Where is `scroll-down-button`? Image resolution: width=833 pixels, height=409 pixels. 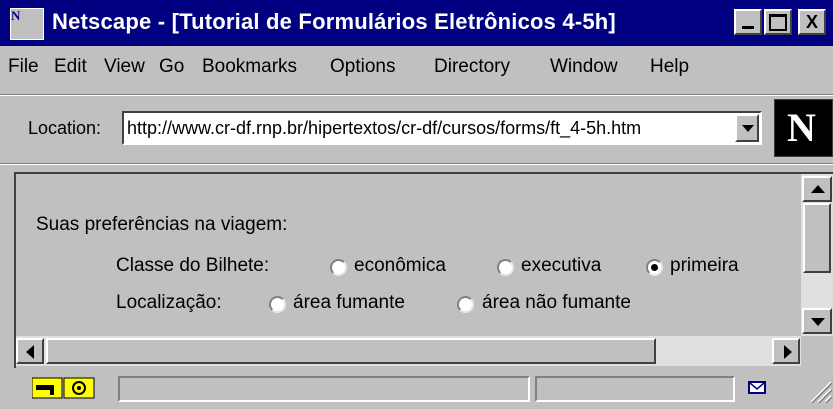 scroll-down-button is located at coordinates (817, 321).